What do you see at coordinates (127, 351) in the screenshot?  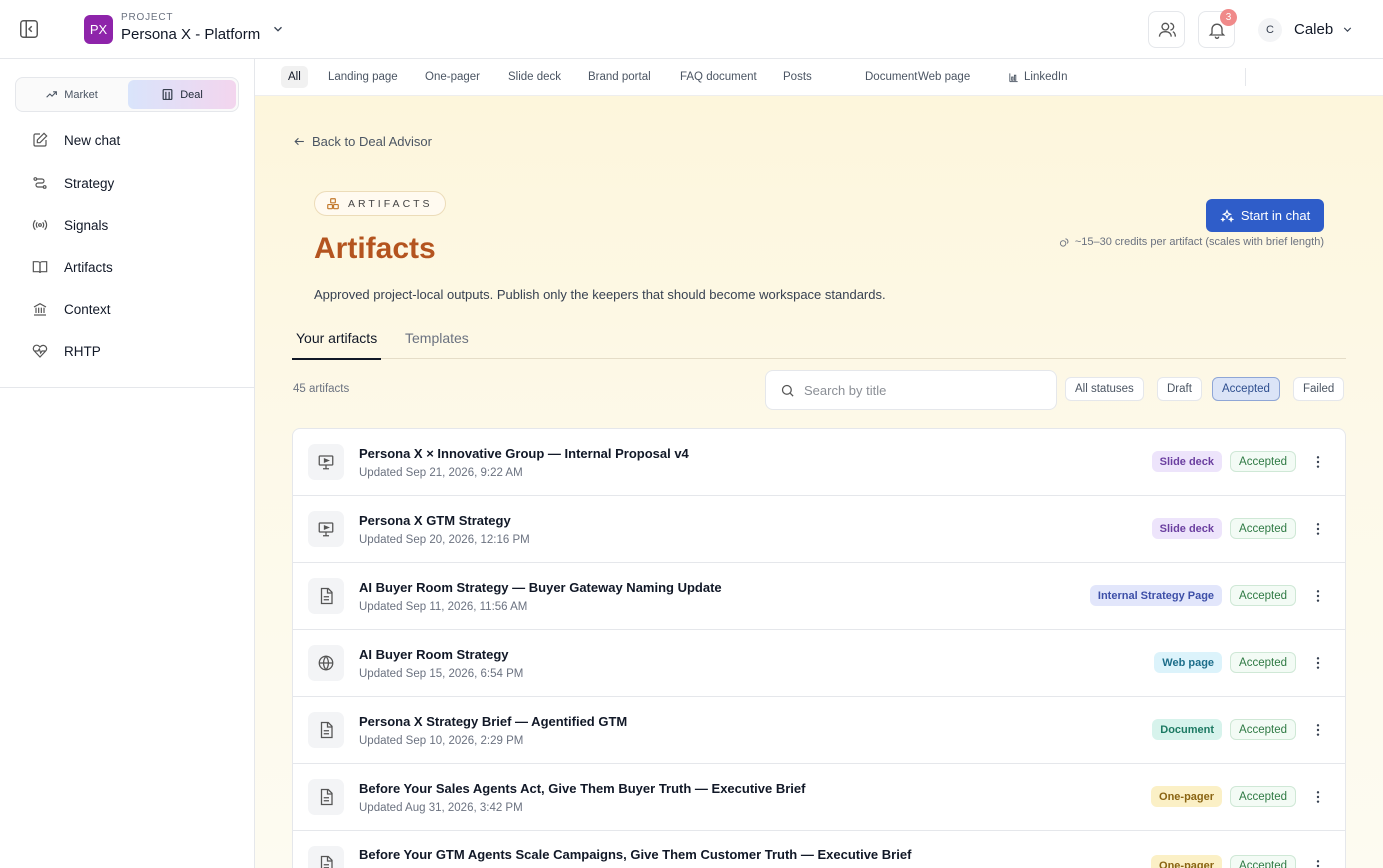 I see `sidebar-item-rhtp: RHTP` at bounding box center [127, 351].